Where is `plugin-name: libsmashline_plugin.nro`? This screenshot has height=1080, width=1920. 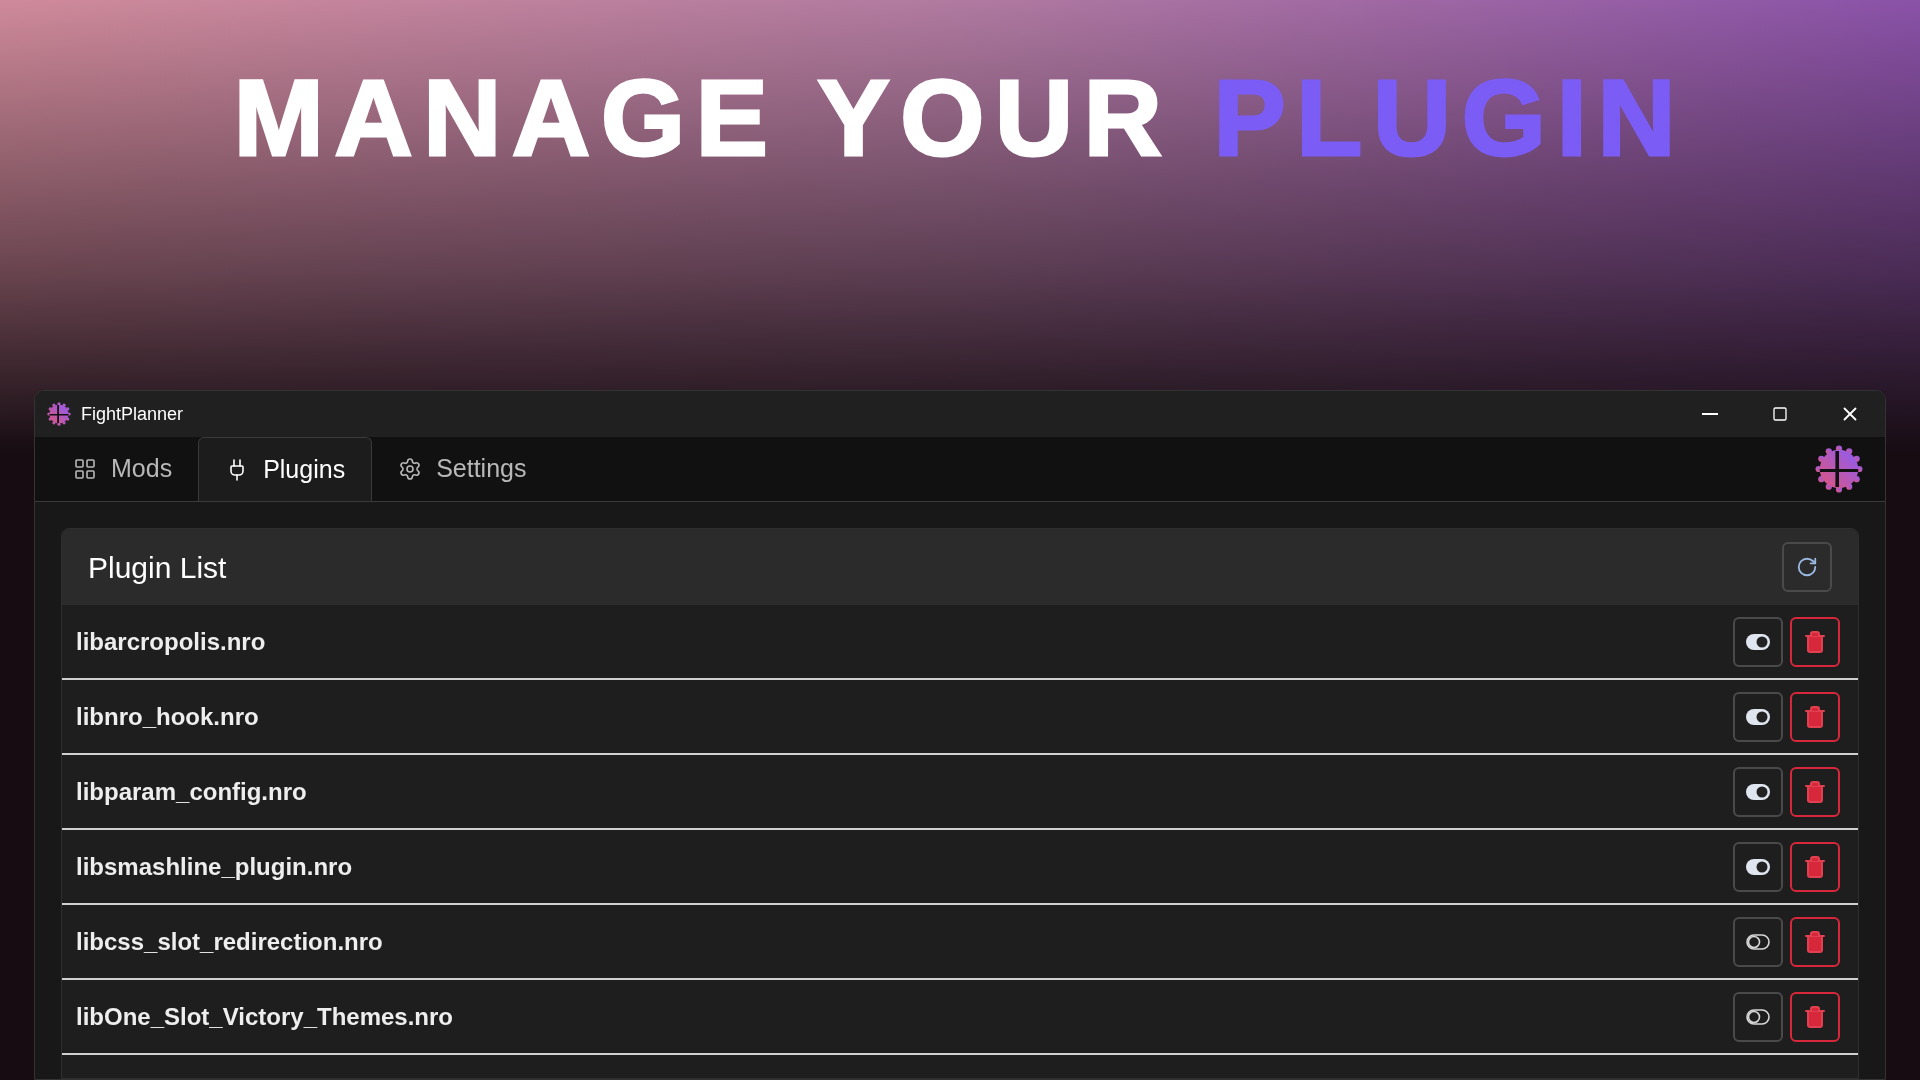 plugin-name: libsmashline_plugin.nro is located at coordinates (215, 866).